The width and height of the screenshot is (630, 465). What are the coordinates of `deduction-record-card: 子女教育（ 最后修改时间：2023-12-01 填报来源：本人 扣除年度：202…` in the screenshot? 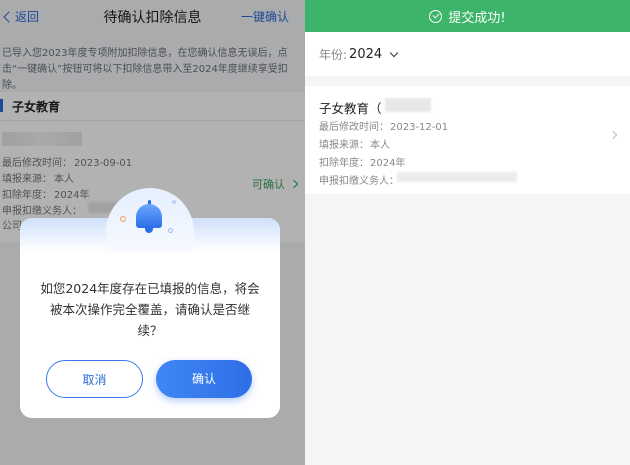 It's located at (467, 140).